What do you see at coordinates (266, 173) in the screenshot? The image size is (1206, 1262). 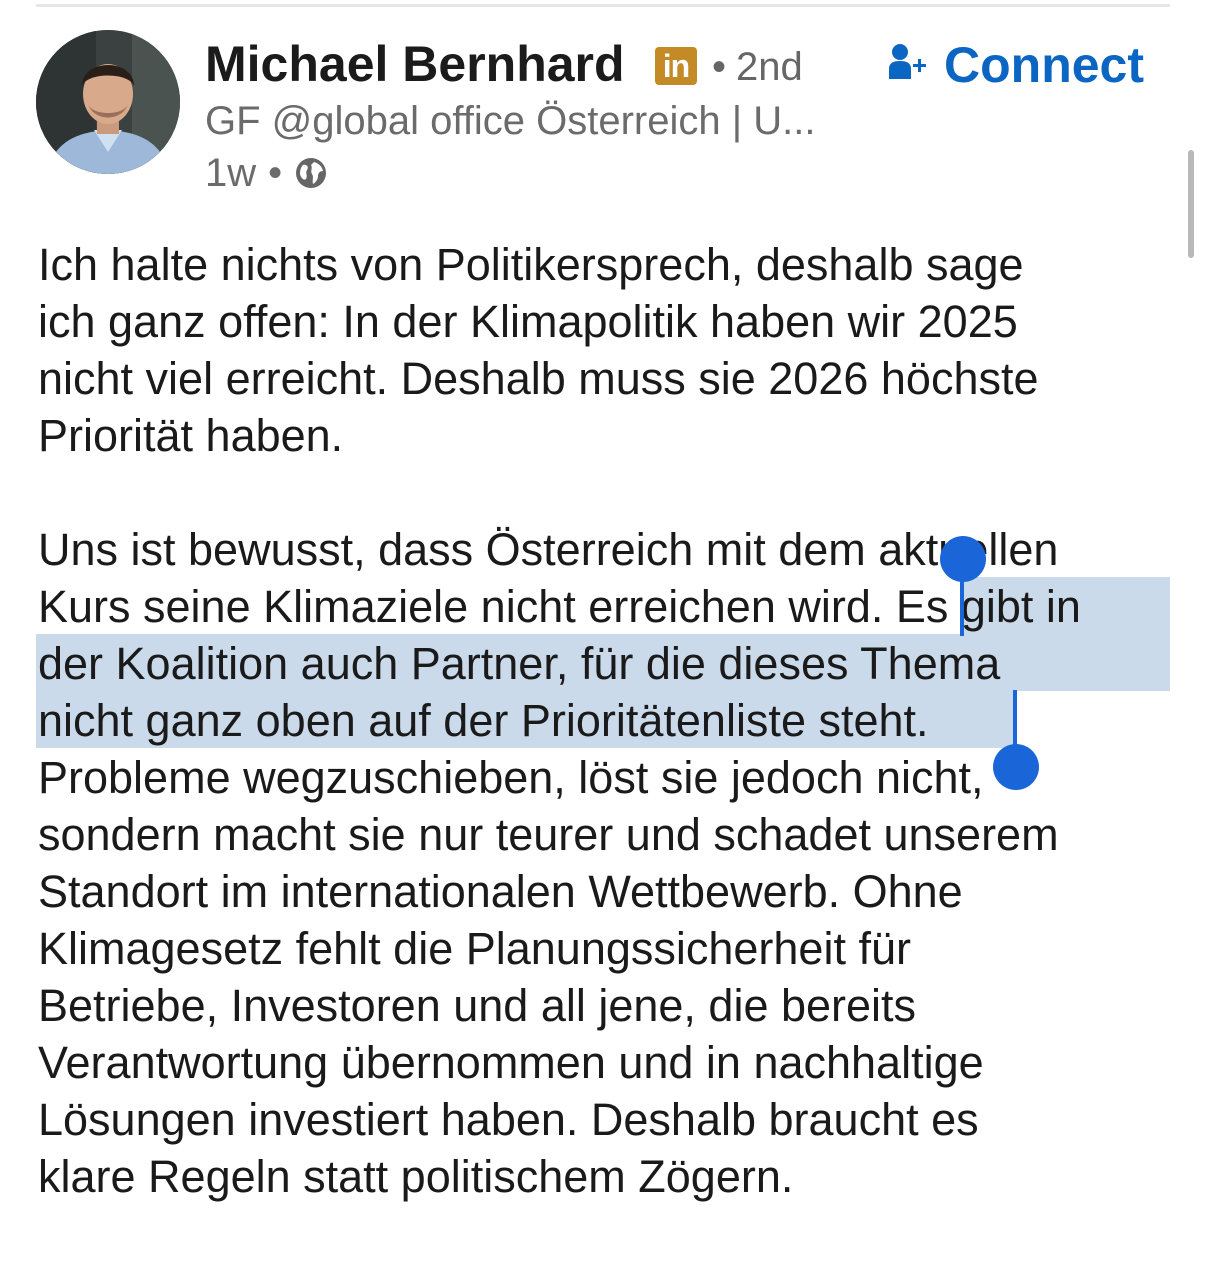 I see `post-meta: 1w •` at bounding box center [266, 173].